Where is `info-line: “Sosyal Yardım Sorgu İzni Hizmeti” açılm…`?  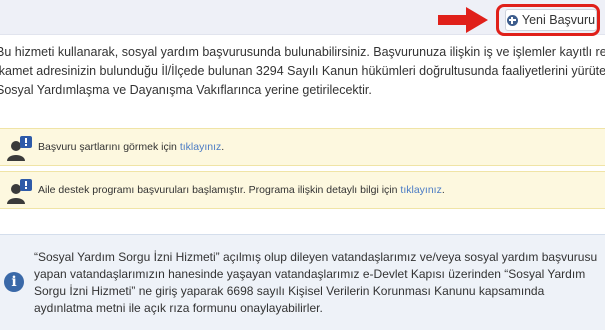
info-line: “Sosyal Yardım Sorgu İzni Hizmeti” açılm… is located at coordinates (316, 257).